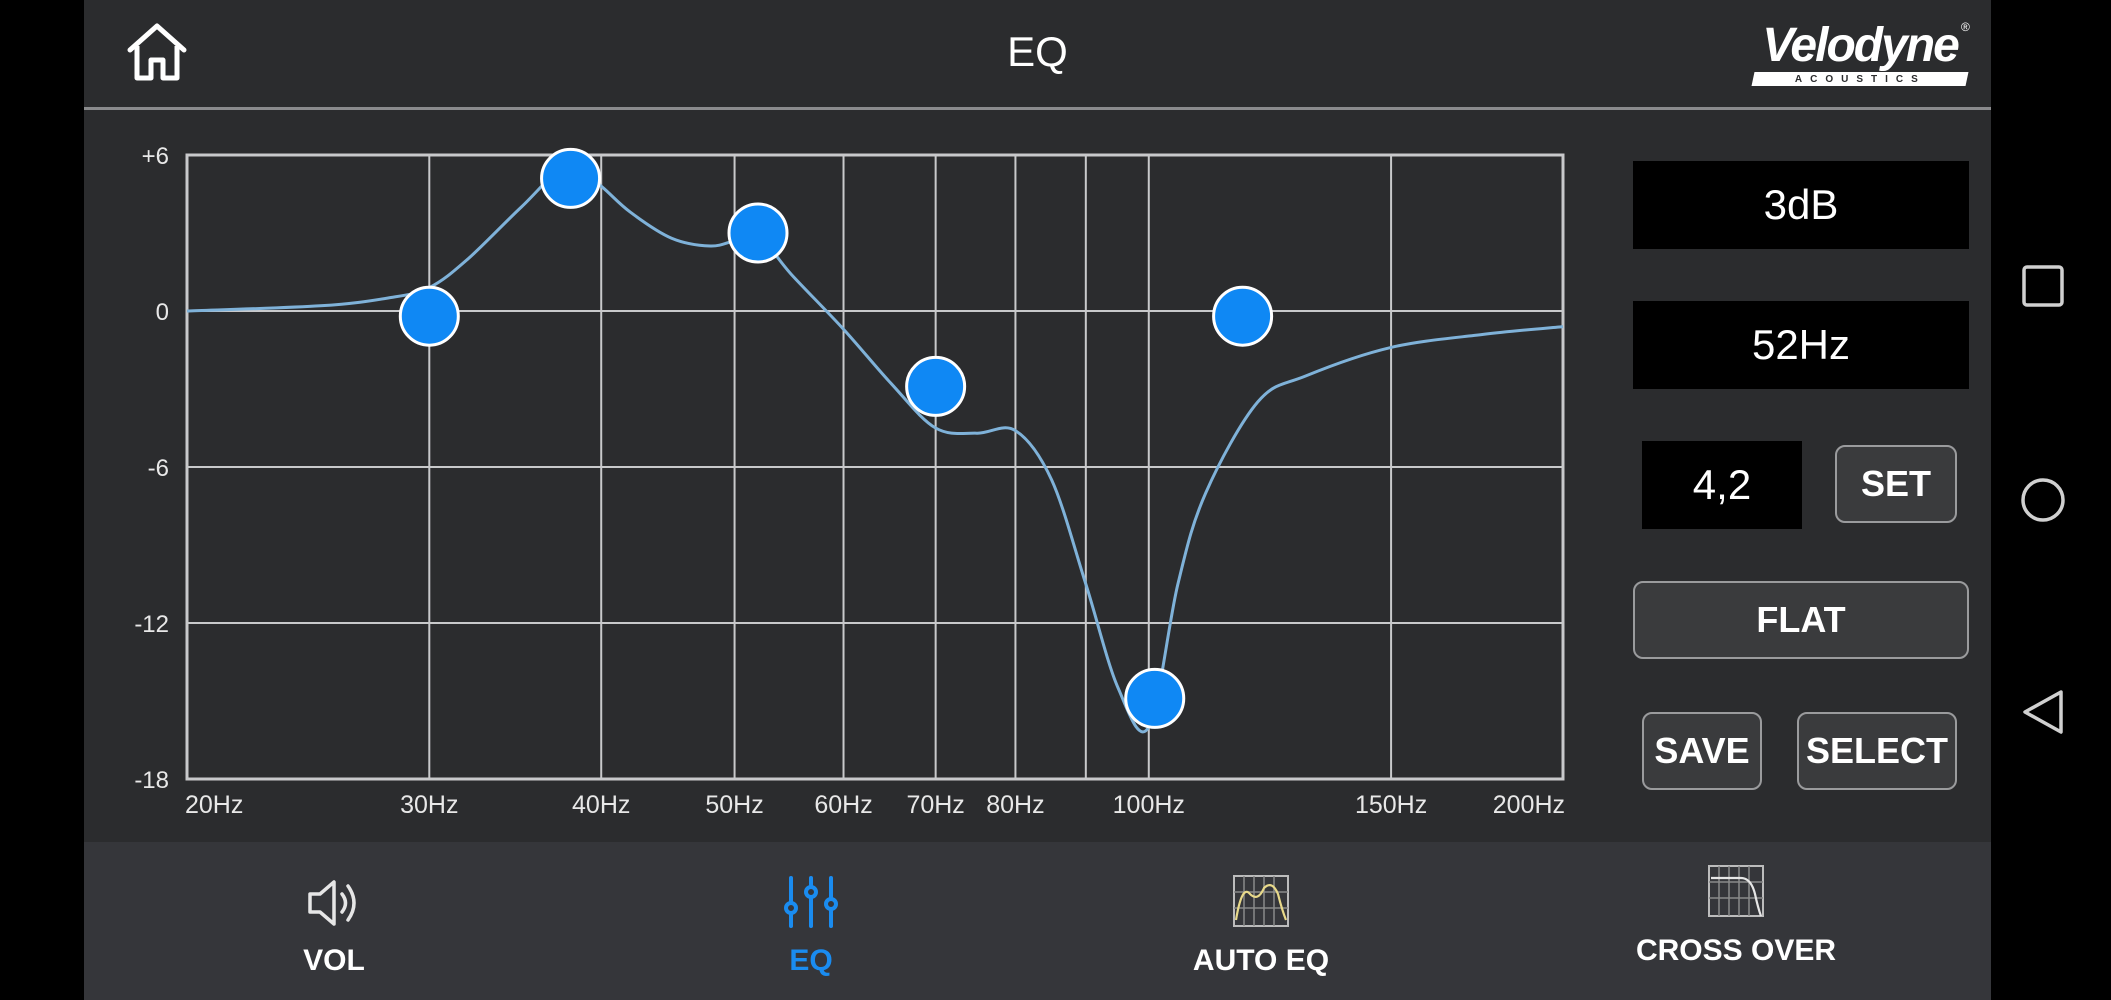  What do you see at coordinates (1149, 805) in the screenshot?
I see `x-tick-label: 100Hz` at bounding box center [1149, 805].